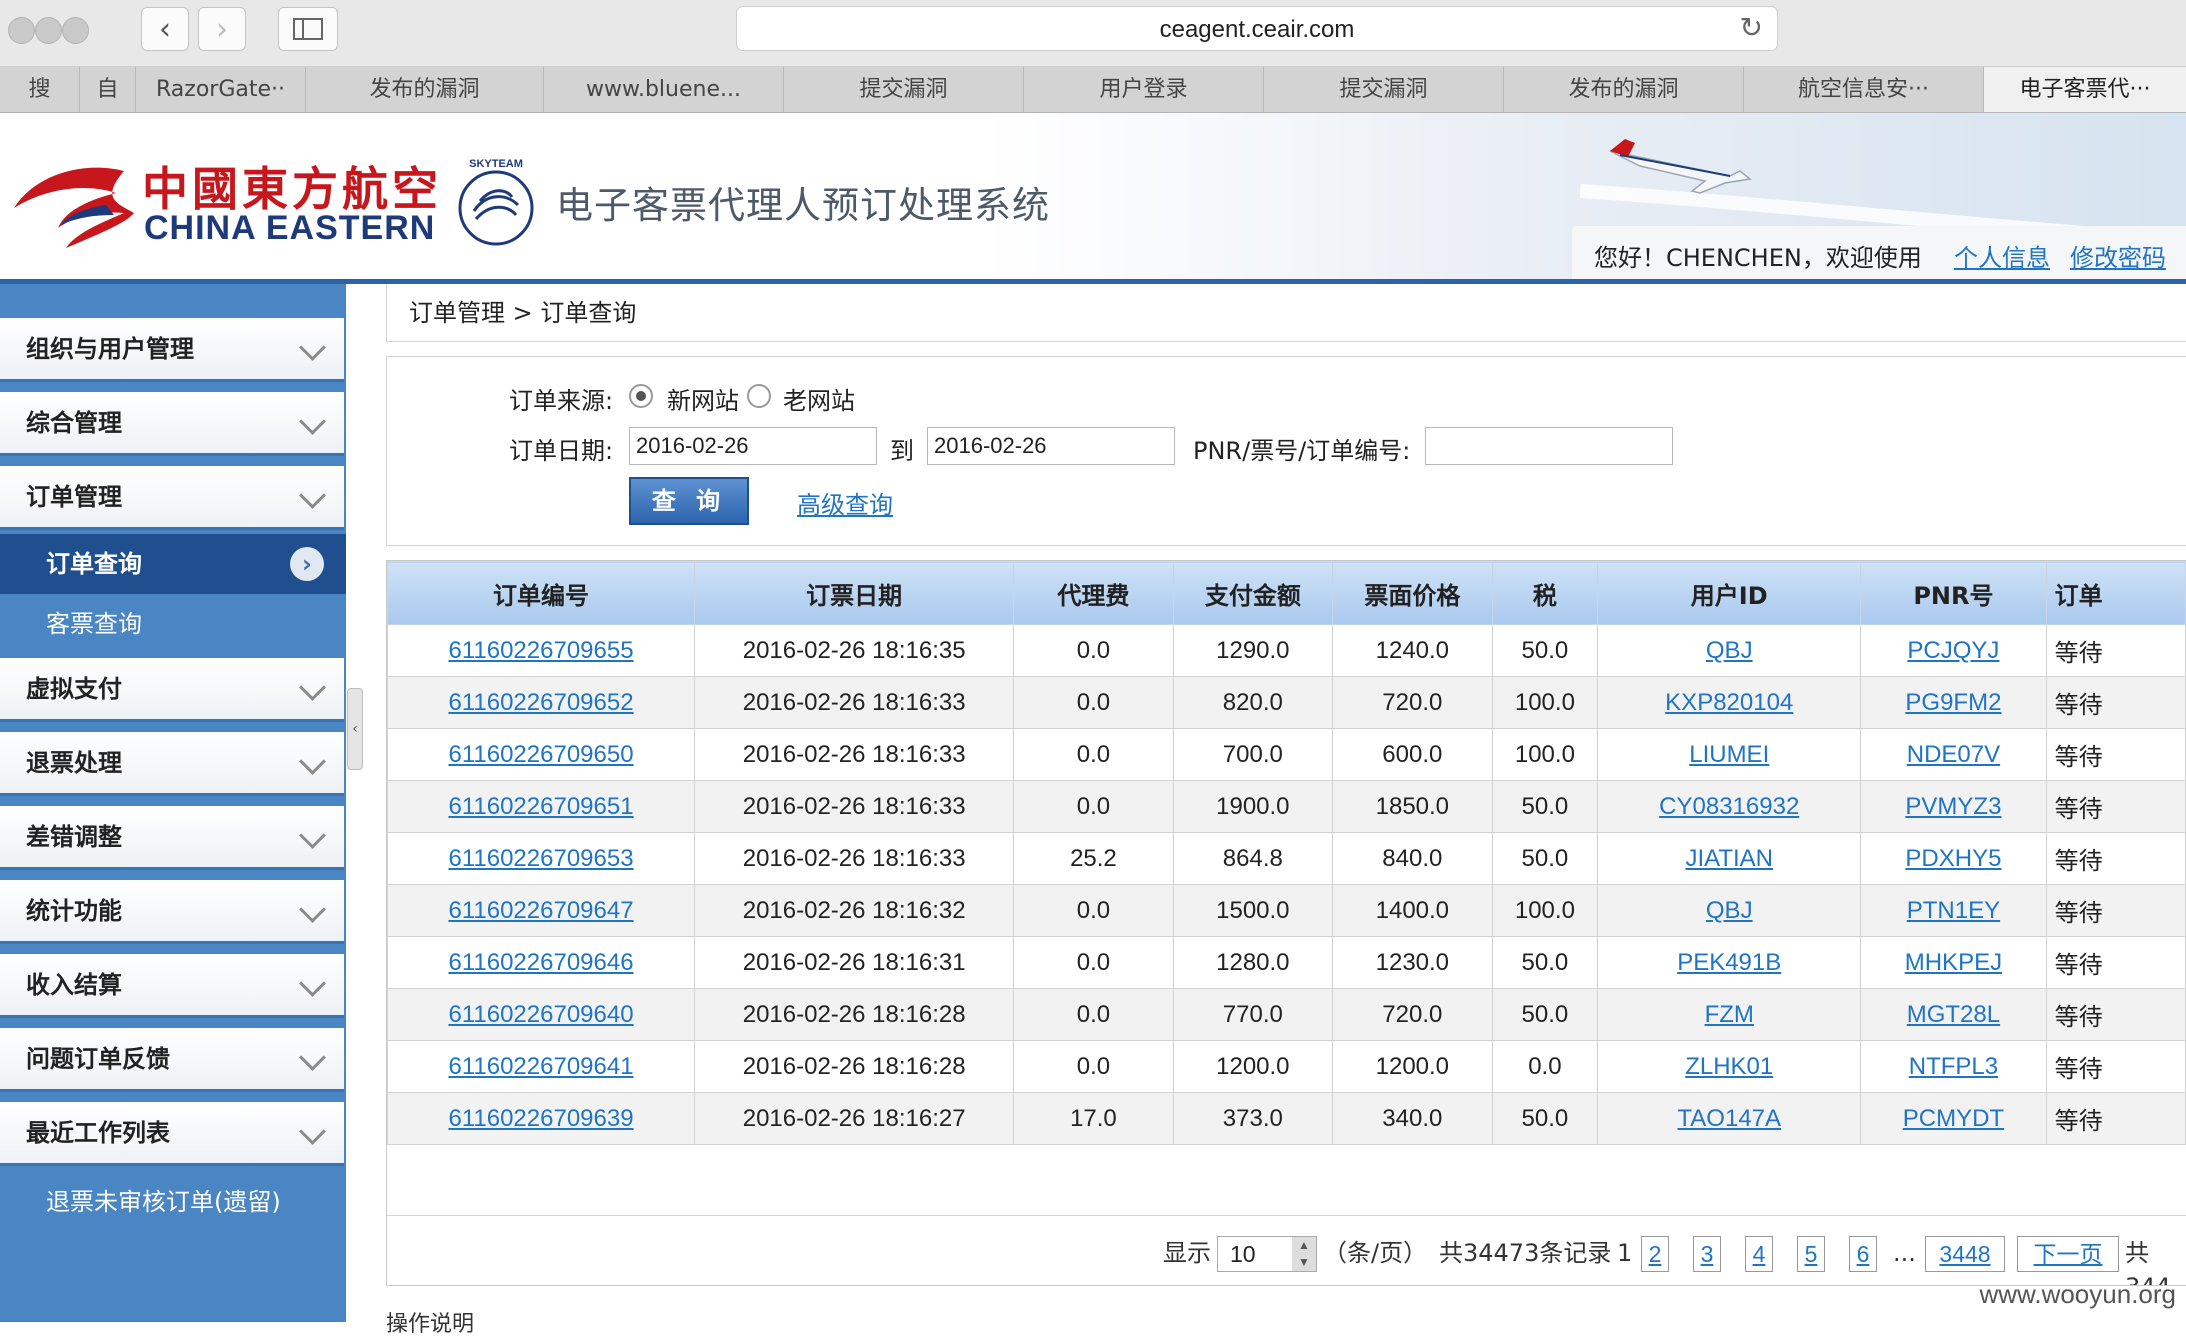 Image resolution: width=2186 pixels, height=1338 pixels. What do you see at coordinates (40, 89) in the screenshot?
I see `tab-search: 搜` at bounding box center [40, 89].